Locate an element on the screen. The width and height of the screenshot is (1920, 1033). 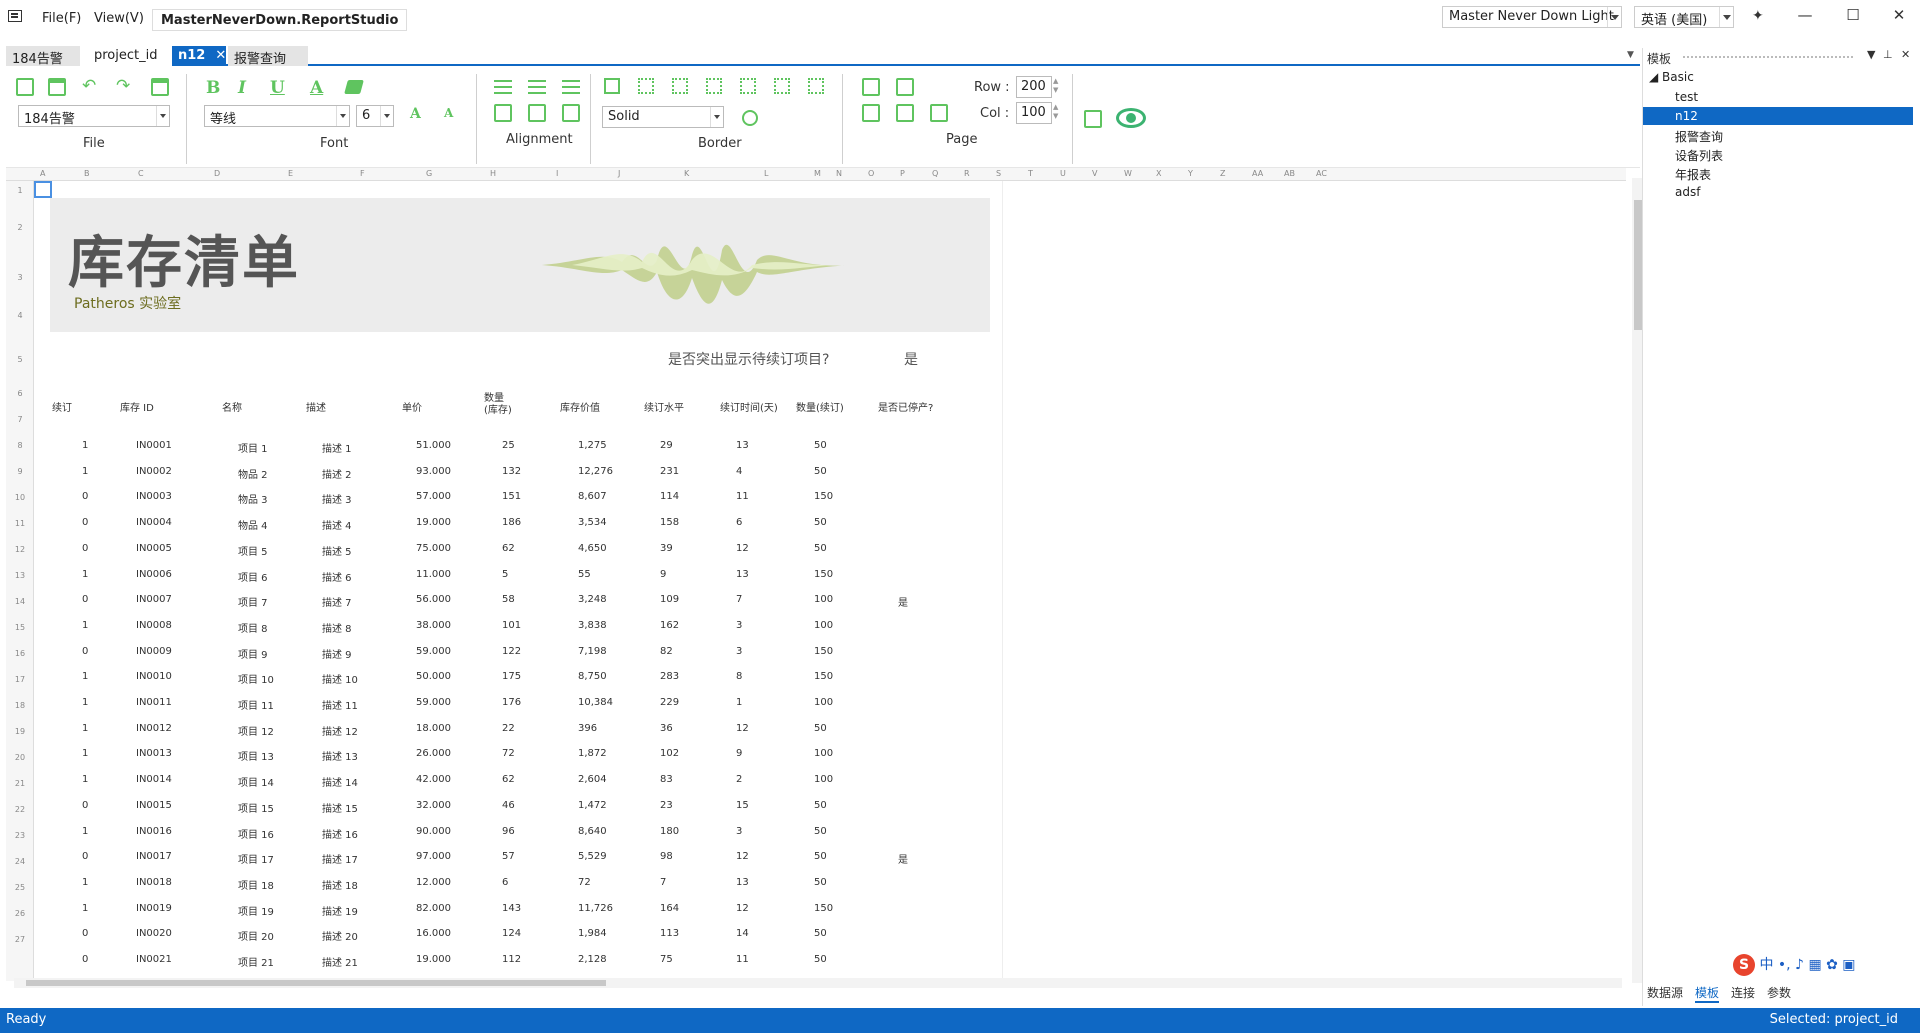
template-select: 184告警 is located at coordinates (94, 116).